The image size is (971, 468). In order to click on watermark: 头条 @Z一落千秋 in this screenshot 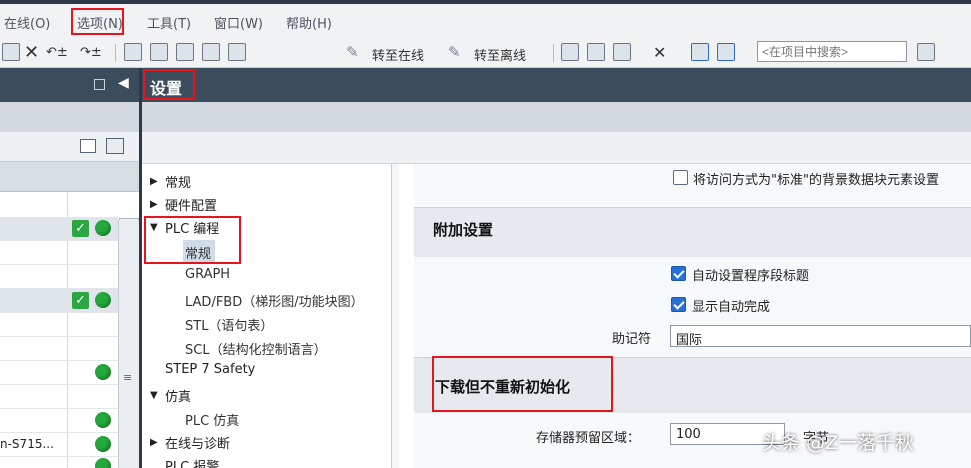, I will do `click(838, 443)`.